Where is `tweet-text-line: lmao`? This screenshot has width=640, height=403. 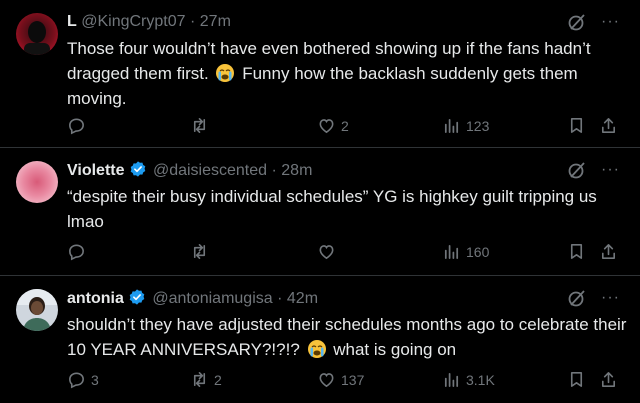 tweet-text-line: lmao is located at coordinates (85, 221).